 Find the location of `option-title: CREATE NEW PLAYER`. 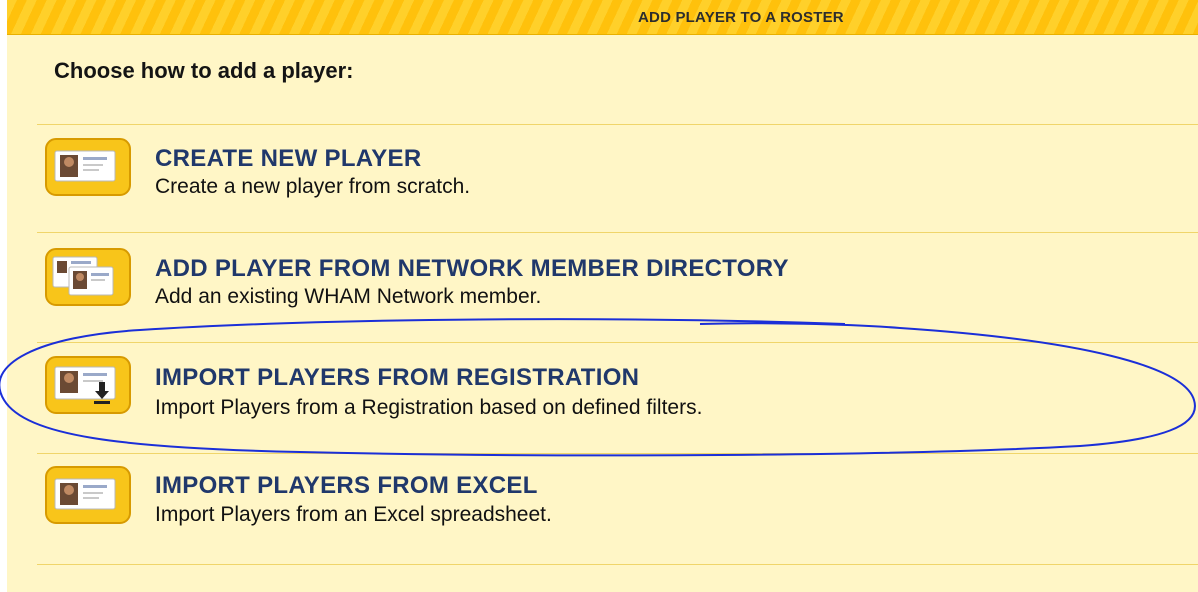

option-title: CREATE NEW PLAYER is located at coordinates (288, 159).